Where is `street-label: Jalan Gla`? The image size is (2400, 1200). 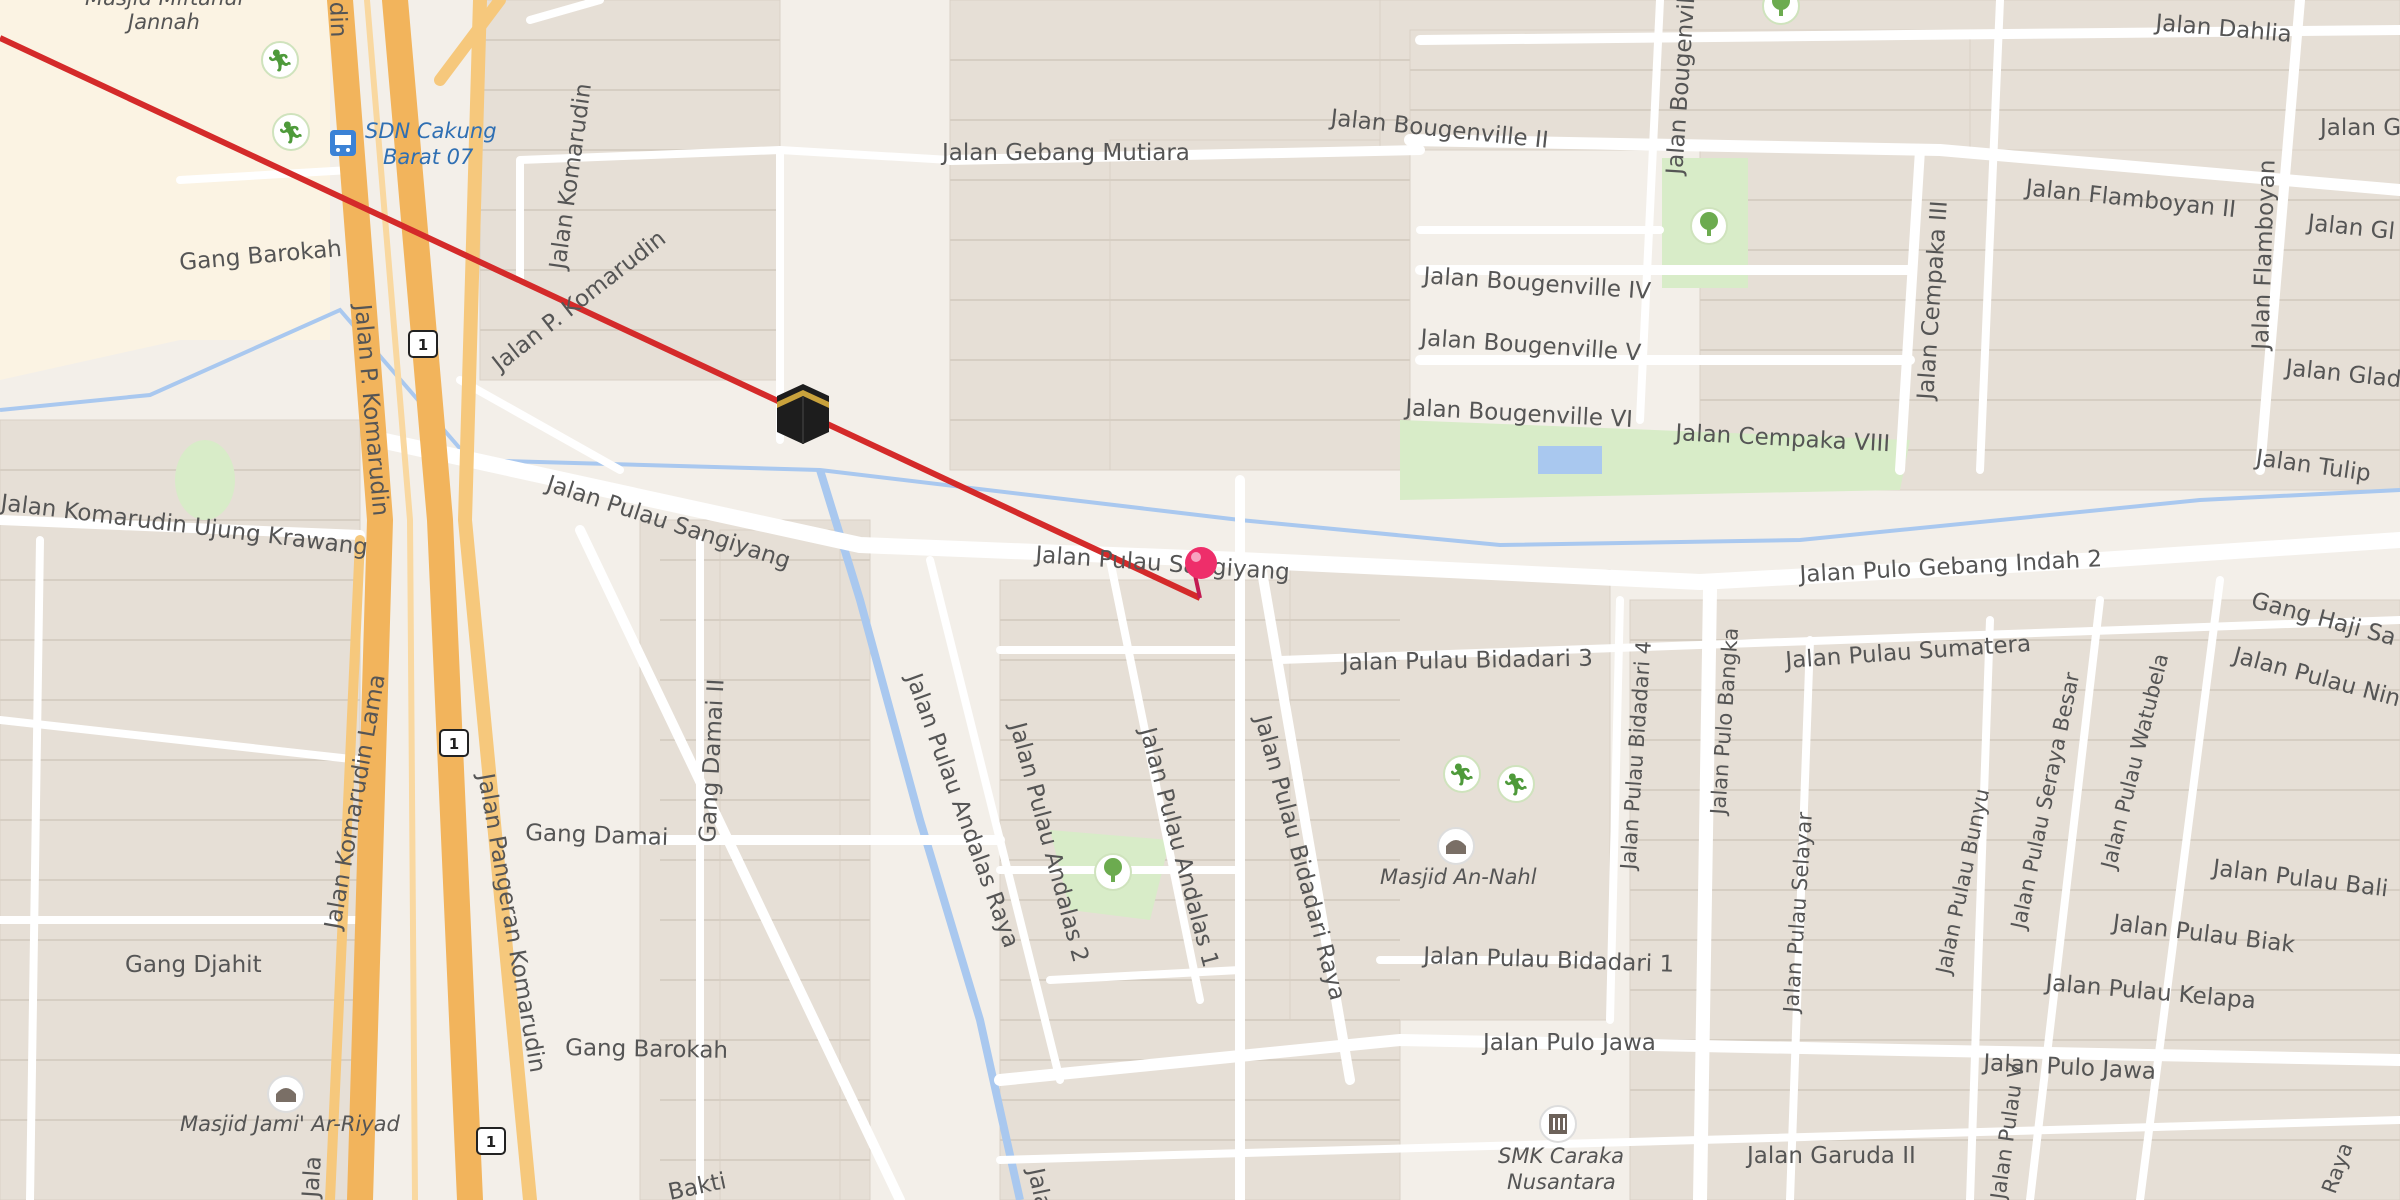
street-label: Jalan Gla is located at coordinates (2359, 128).